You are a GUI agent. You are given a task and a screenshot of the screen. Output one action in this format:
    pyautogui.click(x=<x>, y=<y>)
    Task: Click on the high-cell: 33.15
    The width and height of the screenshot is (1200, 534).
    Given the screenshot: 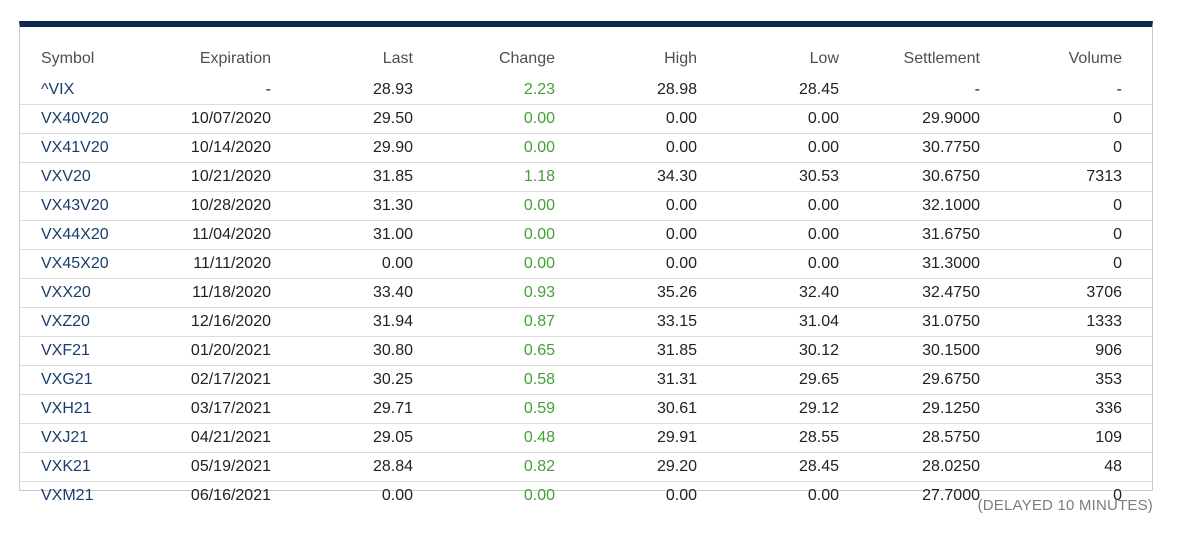 What is the action you would take?
    pyautogui.click(x=626, y=322)
    